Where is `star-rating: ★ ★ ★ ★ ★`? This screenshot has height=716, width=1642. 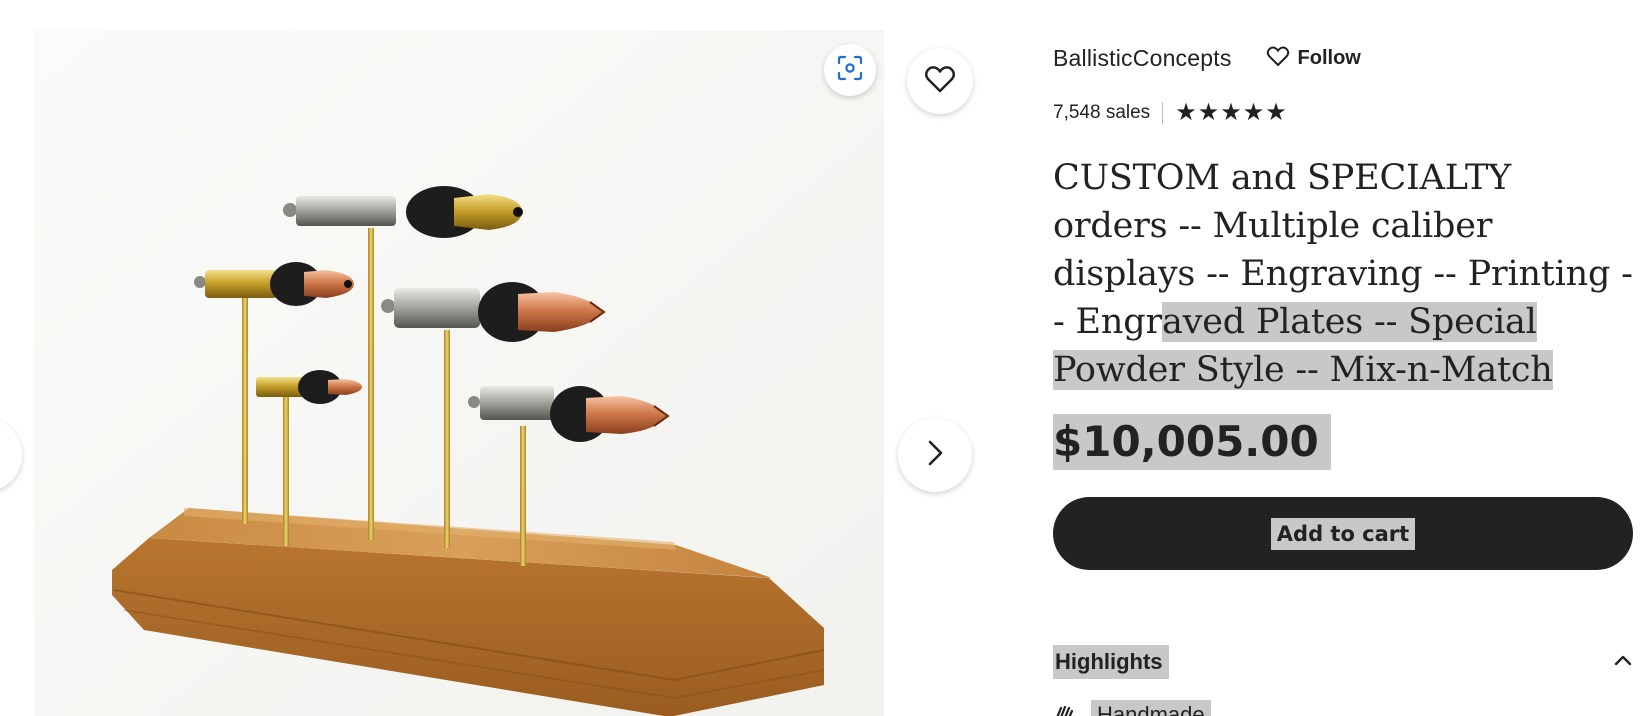
star-rating: ★ ★ ★ ★ ★ is located at coordinates (1231, 113).